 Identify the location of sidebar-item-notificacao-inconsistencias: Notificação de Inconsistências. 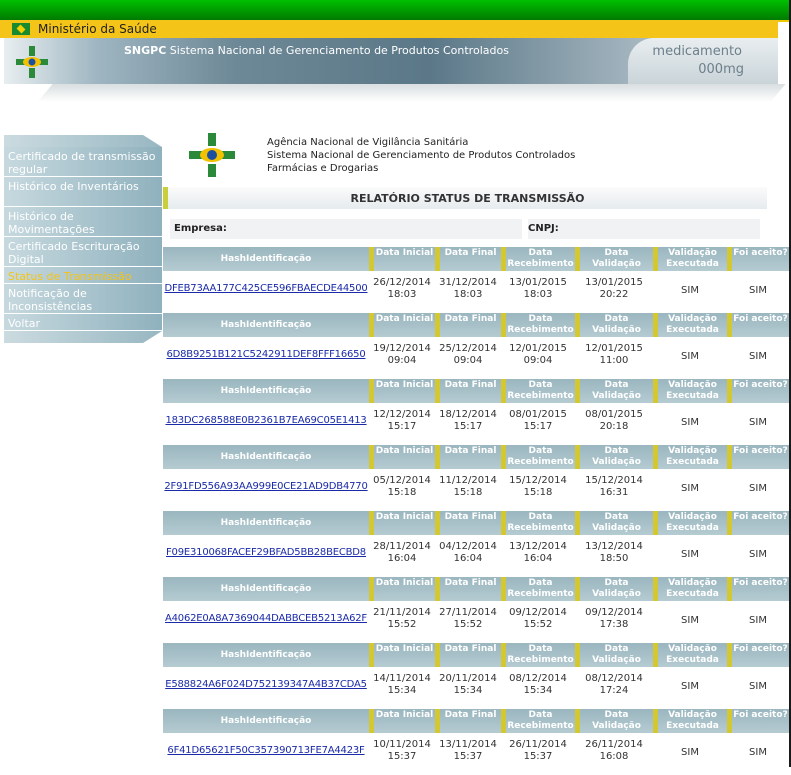
(83, 299).